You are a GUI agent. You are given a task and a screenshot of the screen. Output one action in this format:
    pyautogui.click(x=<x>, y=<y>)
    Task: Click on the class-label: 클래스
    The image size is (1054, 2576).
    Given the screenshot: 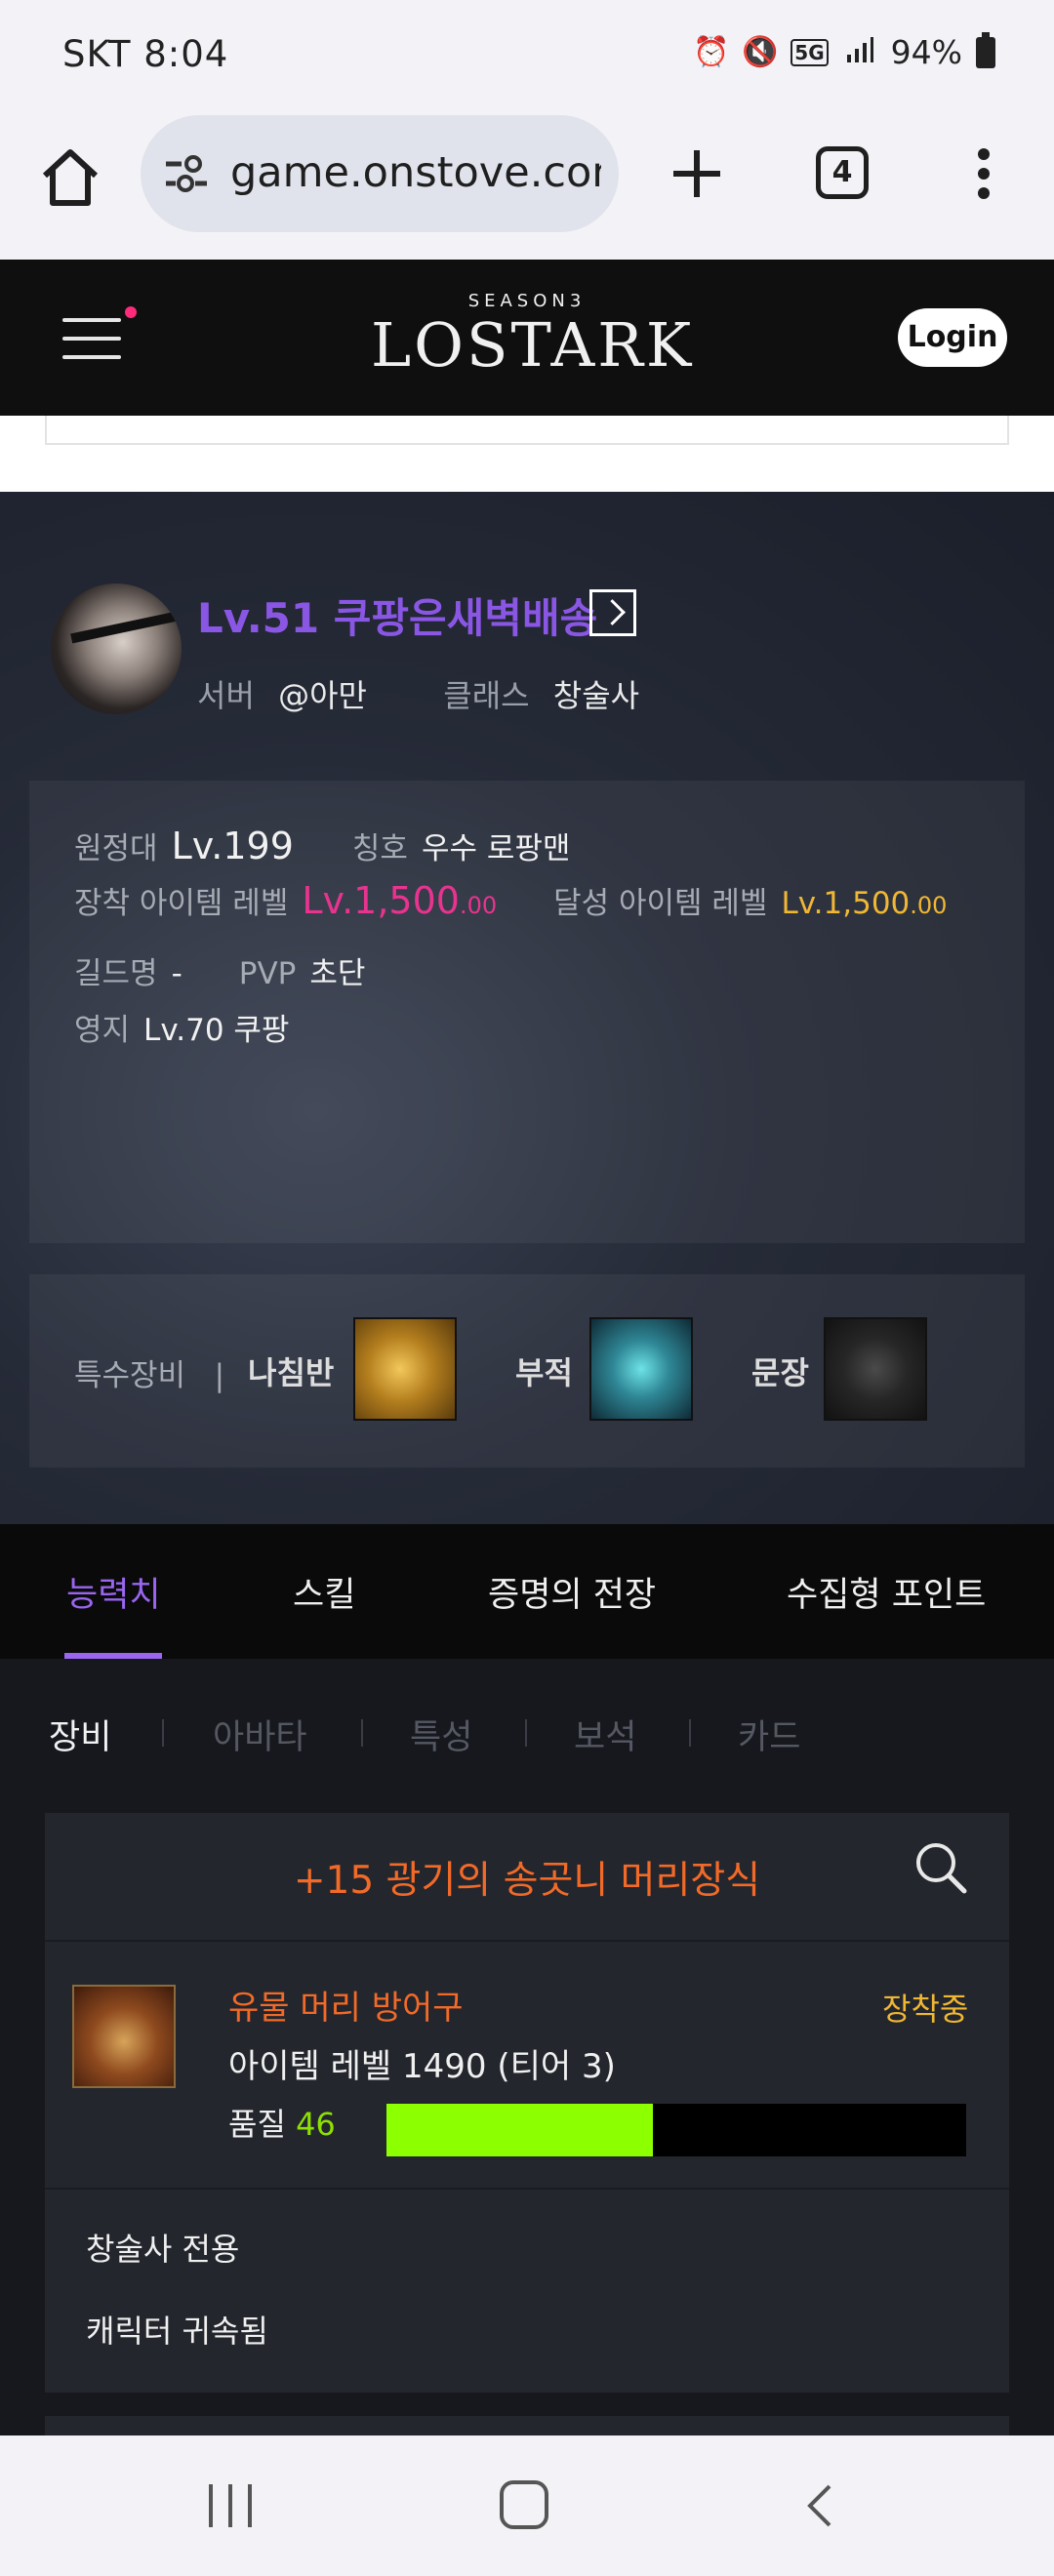 What is the action you would take?
    pyautogui.click(x=486, y=695)
    